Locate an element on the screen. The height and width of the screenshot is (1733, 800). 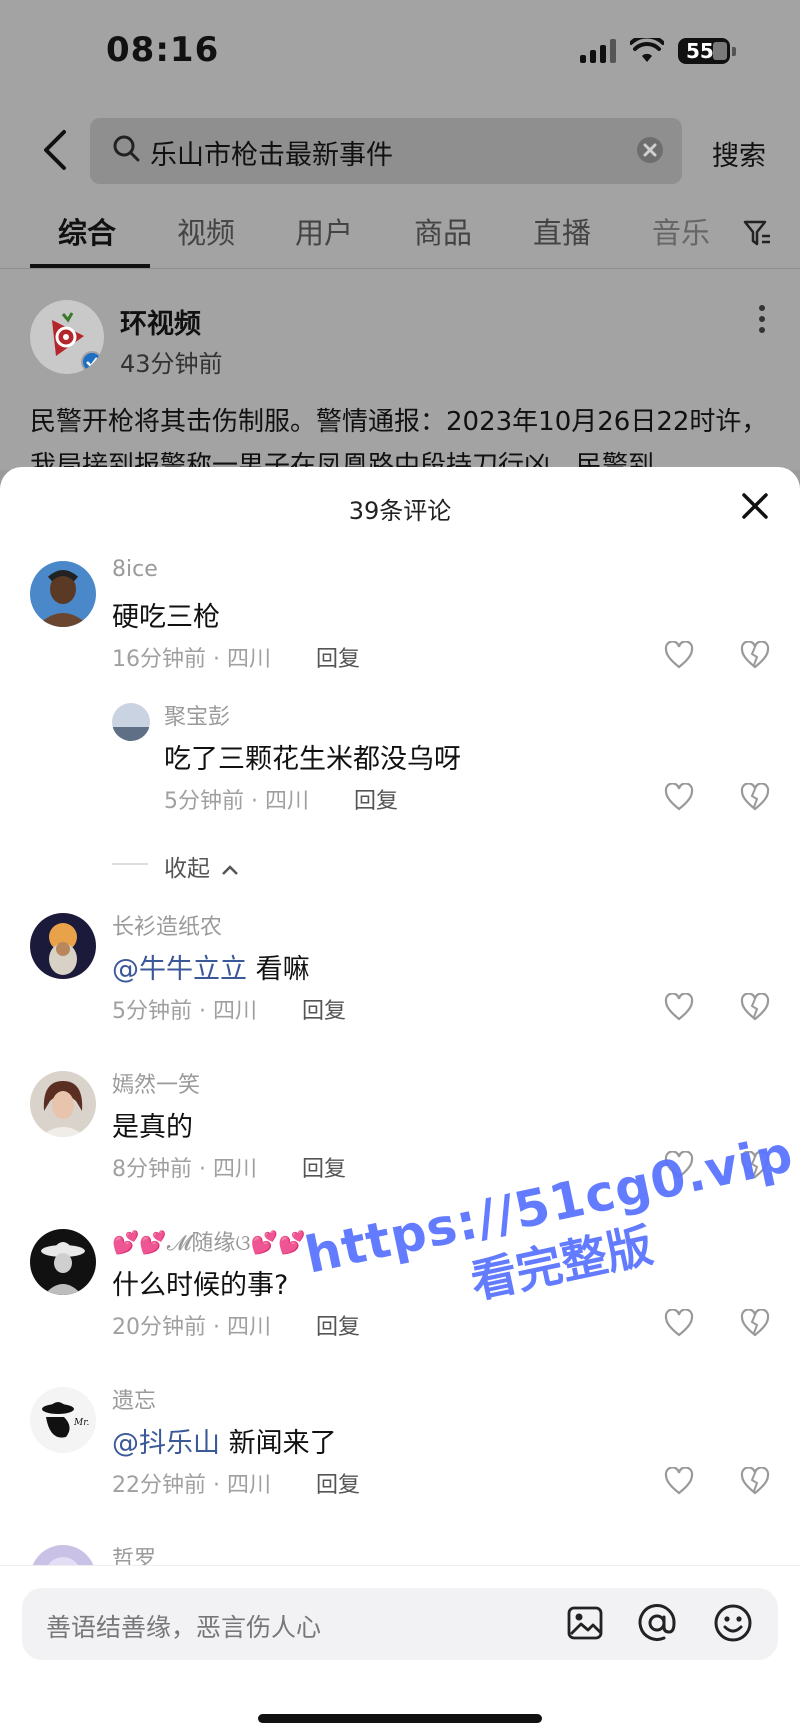
svg-text: Mr. is located at coordinates (81, 1423).